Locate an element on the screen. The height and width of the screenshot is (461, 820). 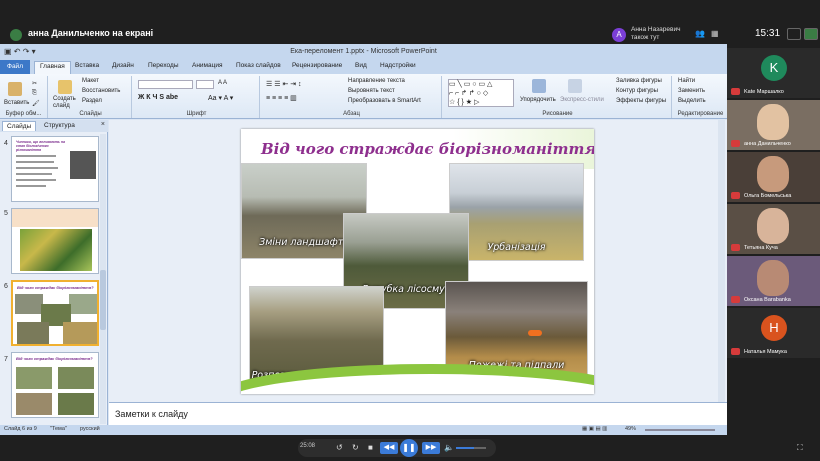
slides-panel-scrollbar is located at coordinates (103, 279).